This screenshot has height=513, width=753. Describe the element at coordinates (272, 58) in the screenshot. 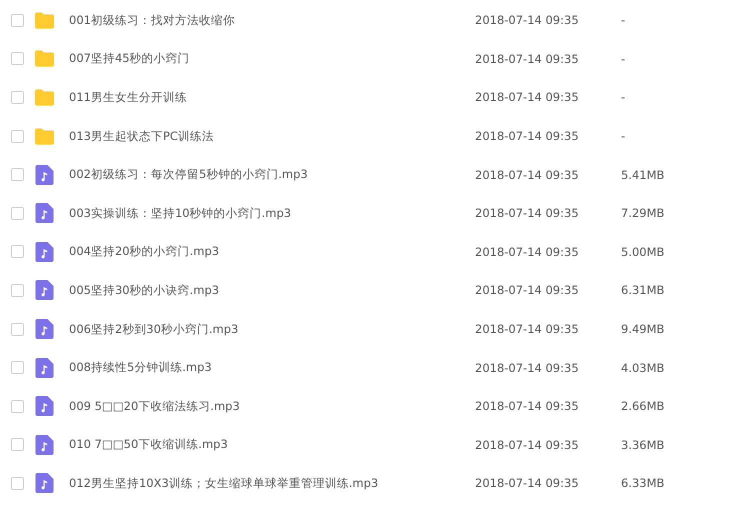

I see `file-name: 007坚持45秒的小窍门` at that location.